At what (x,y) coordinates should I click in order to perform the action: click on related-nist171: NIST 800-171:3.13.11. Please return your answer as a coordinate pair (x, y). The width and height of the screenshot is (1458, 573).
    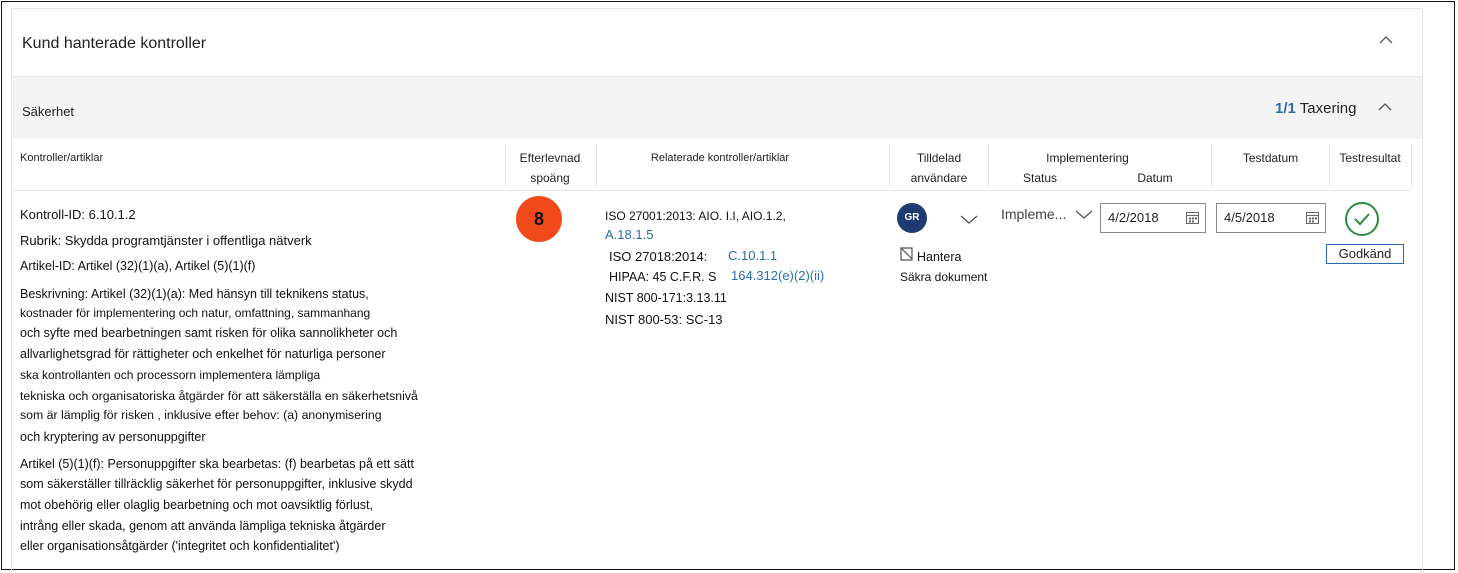
    Looking at the image, I should click on (666, 298).